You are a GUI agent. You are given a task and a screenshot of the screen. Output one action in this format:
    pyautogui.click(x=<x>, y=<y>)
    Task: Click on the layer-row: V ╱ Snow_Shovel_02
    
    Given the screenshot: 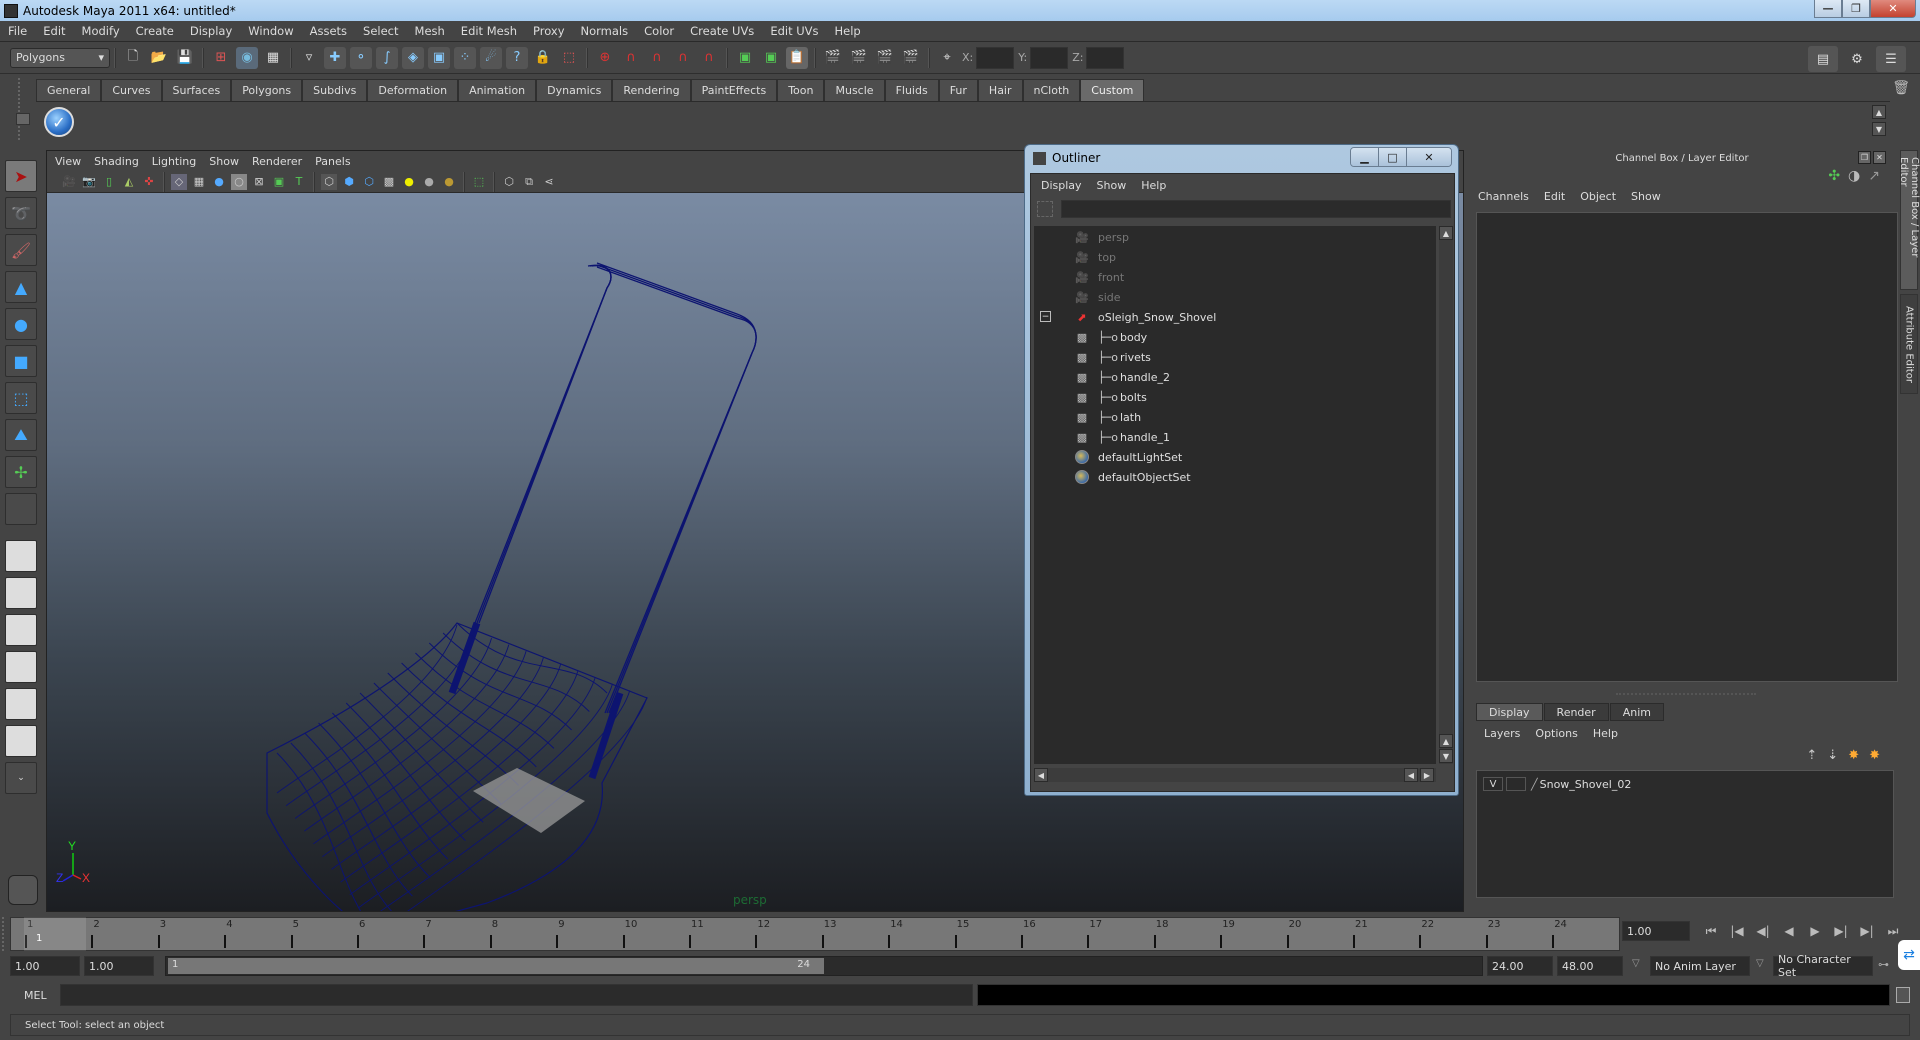 What is the action you would take?
    pyautogui.click(x=1557, y=784)
    